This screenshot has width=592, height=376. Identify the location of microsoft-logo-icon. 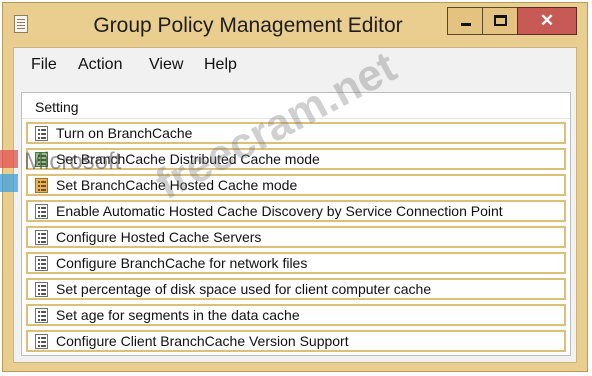
(9, 171).